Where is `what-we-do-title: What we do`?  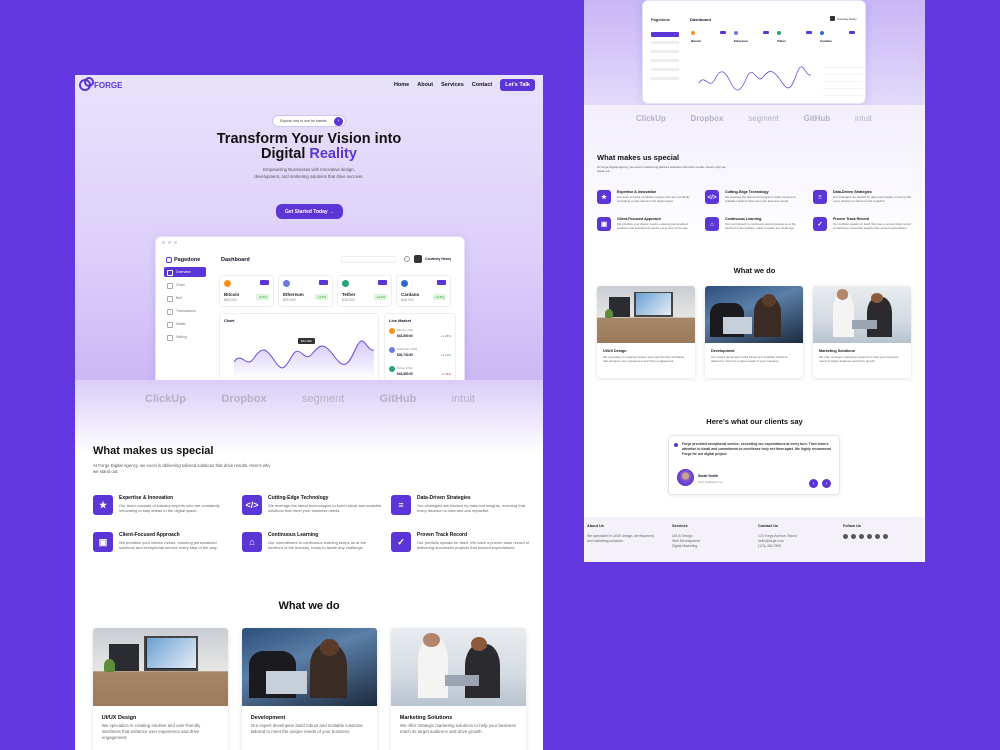
what-we-do-title: What we do is located at coordinates (309, 606).